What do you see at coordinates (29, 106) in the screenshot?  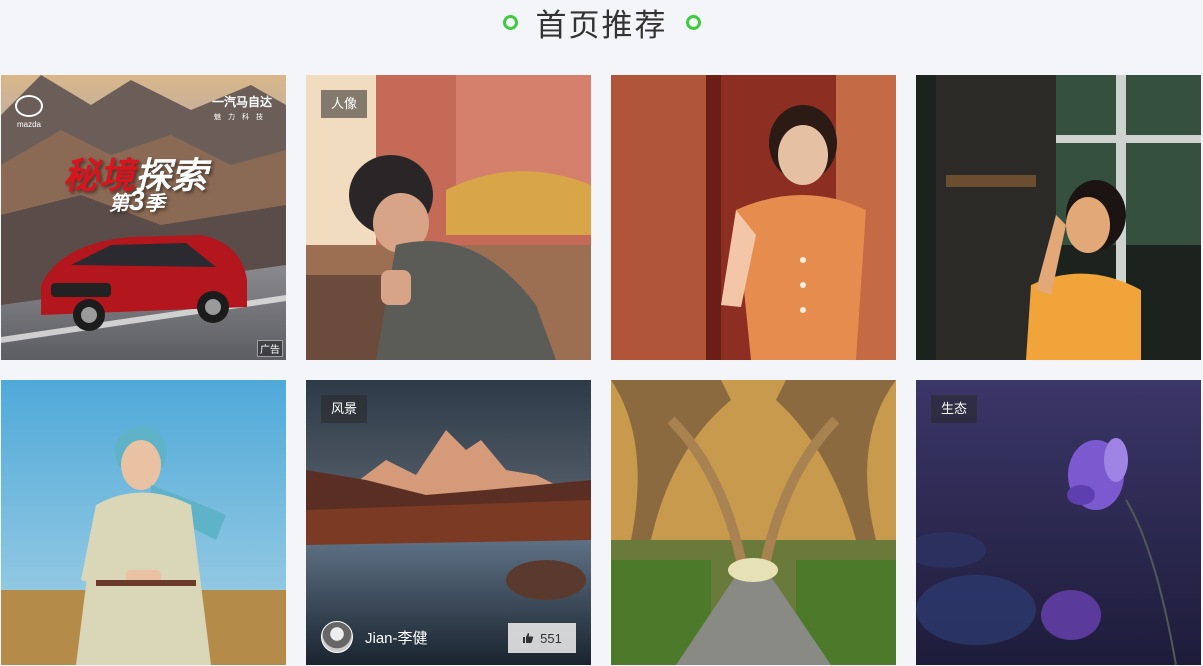 I see `mazda-emblem-icon` at bounding box center [29, 106].